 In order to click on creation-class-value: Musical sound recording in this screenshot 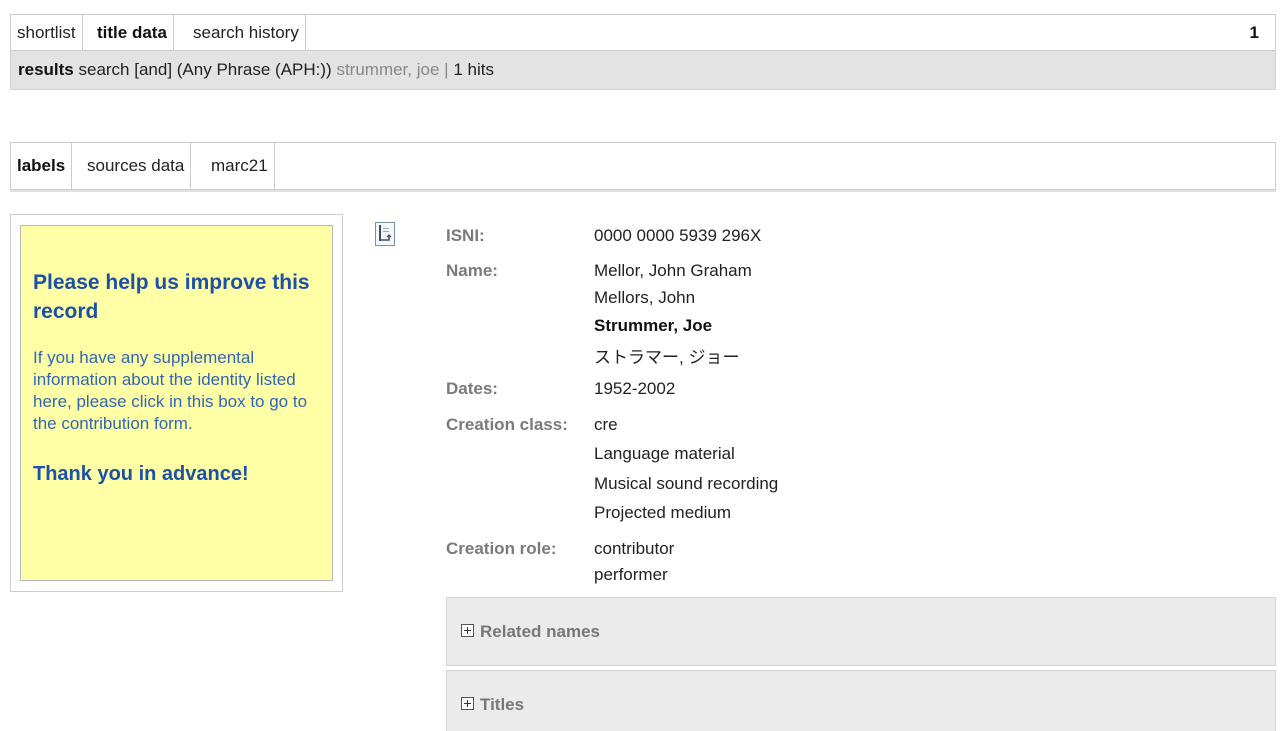, I will do `click(686, 483)`.